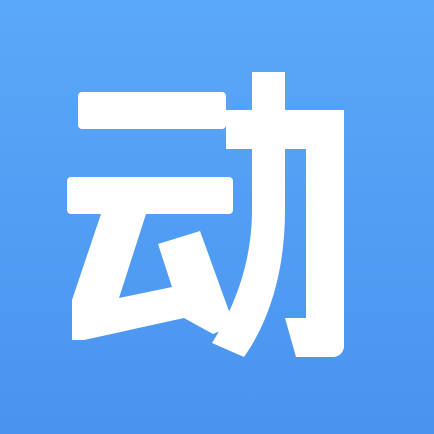  I want to click on stroke-middle-bar, so click(150, 195).